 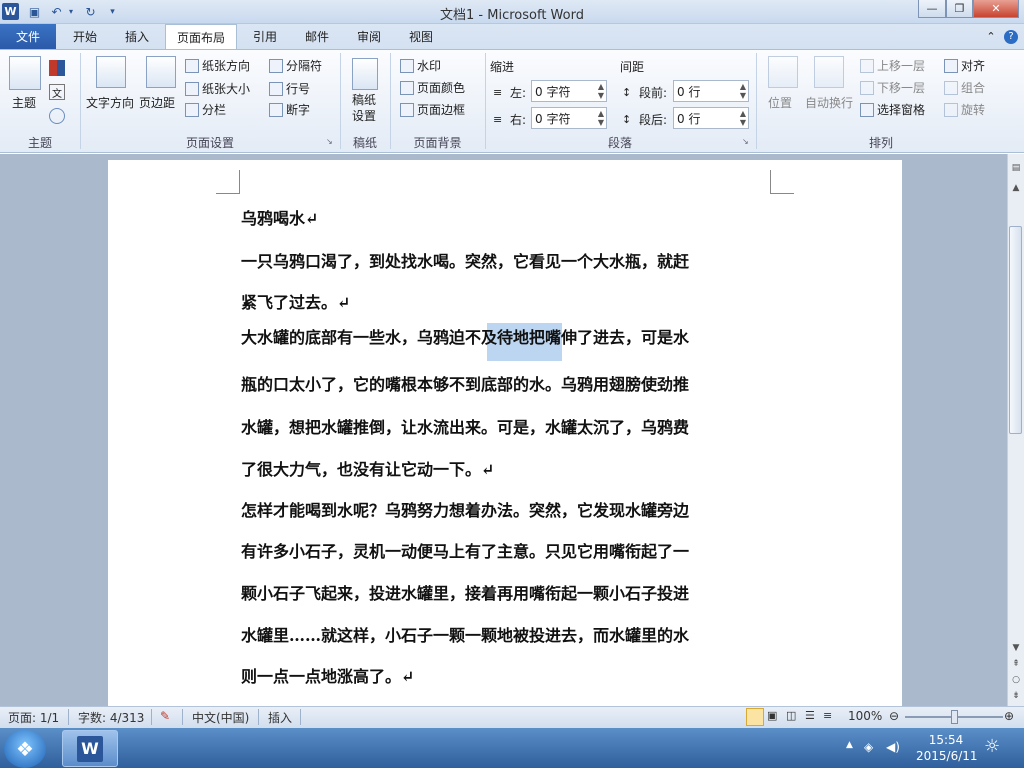 What do you see at coordinates (280, 717) in the screenshot?
I see `insert-mode-status: 插入` at bounding box center [280, 717].